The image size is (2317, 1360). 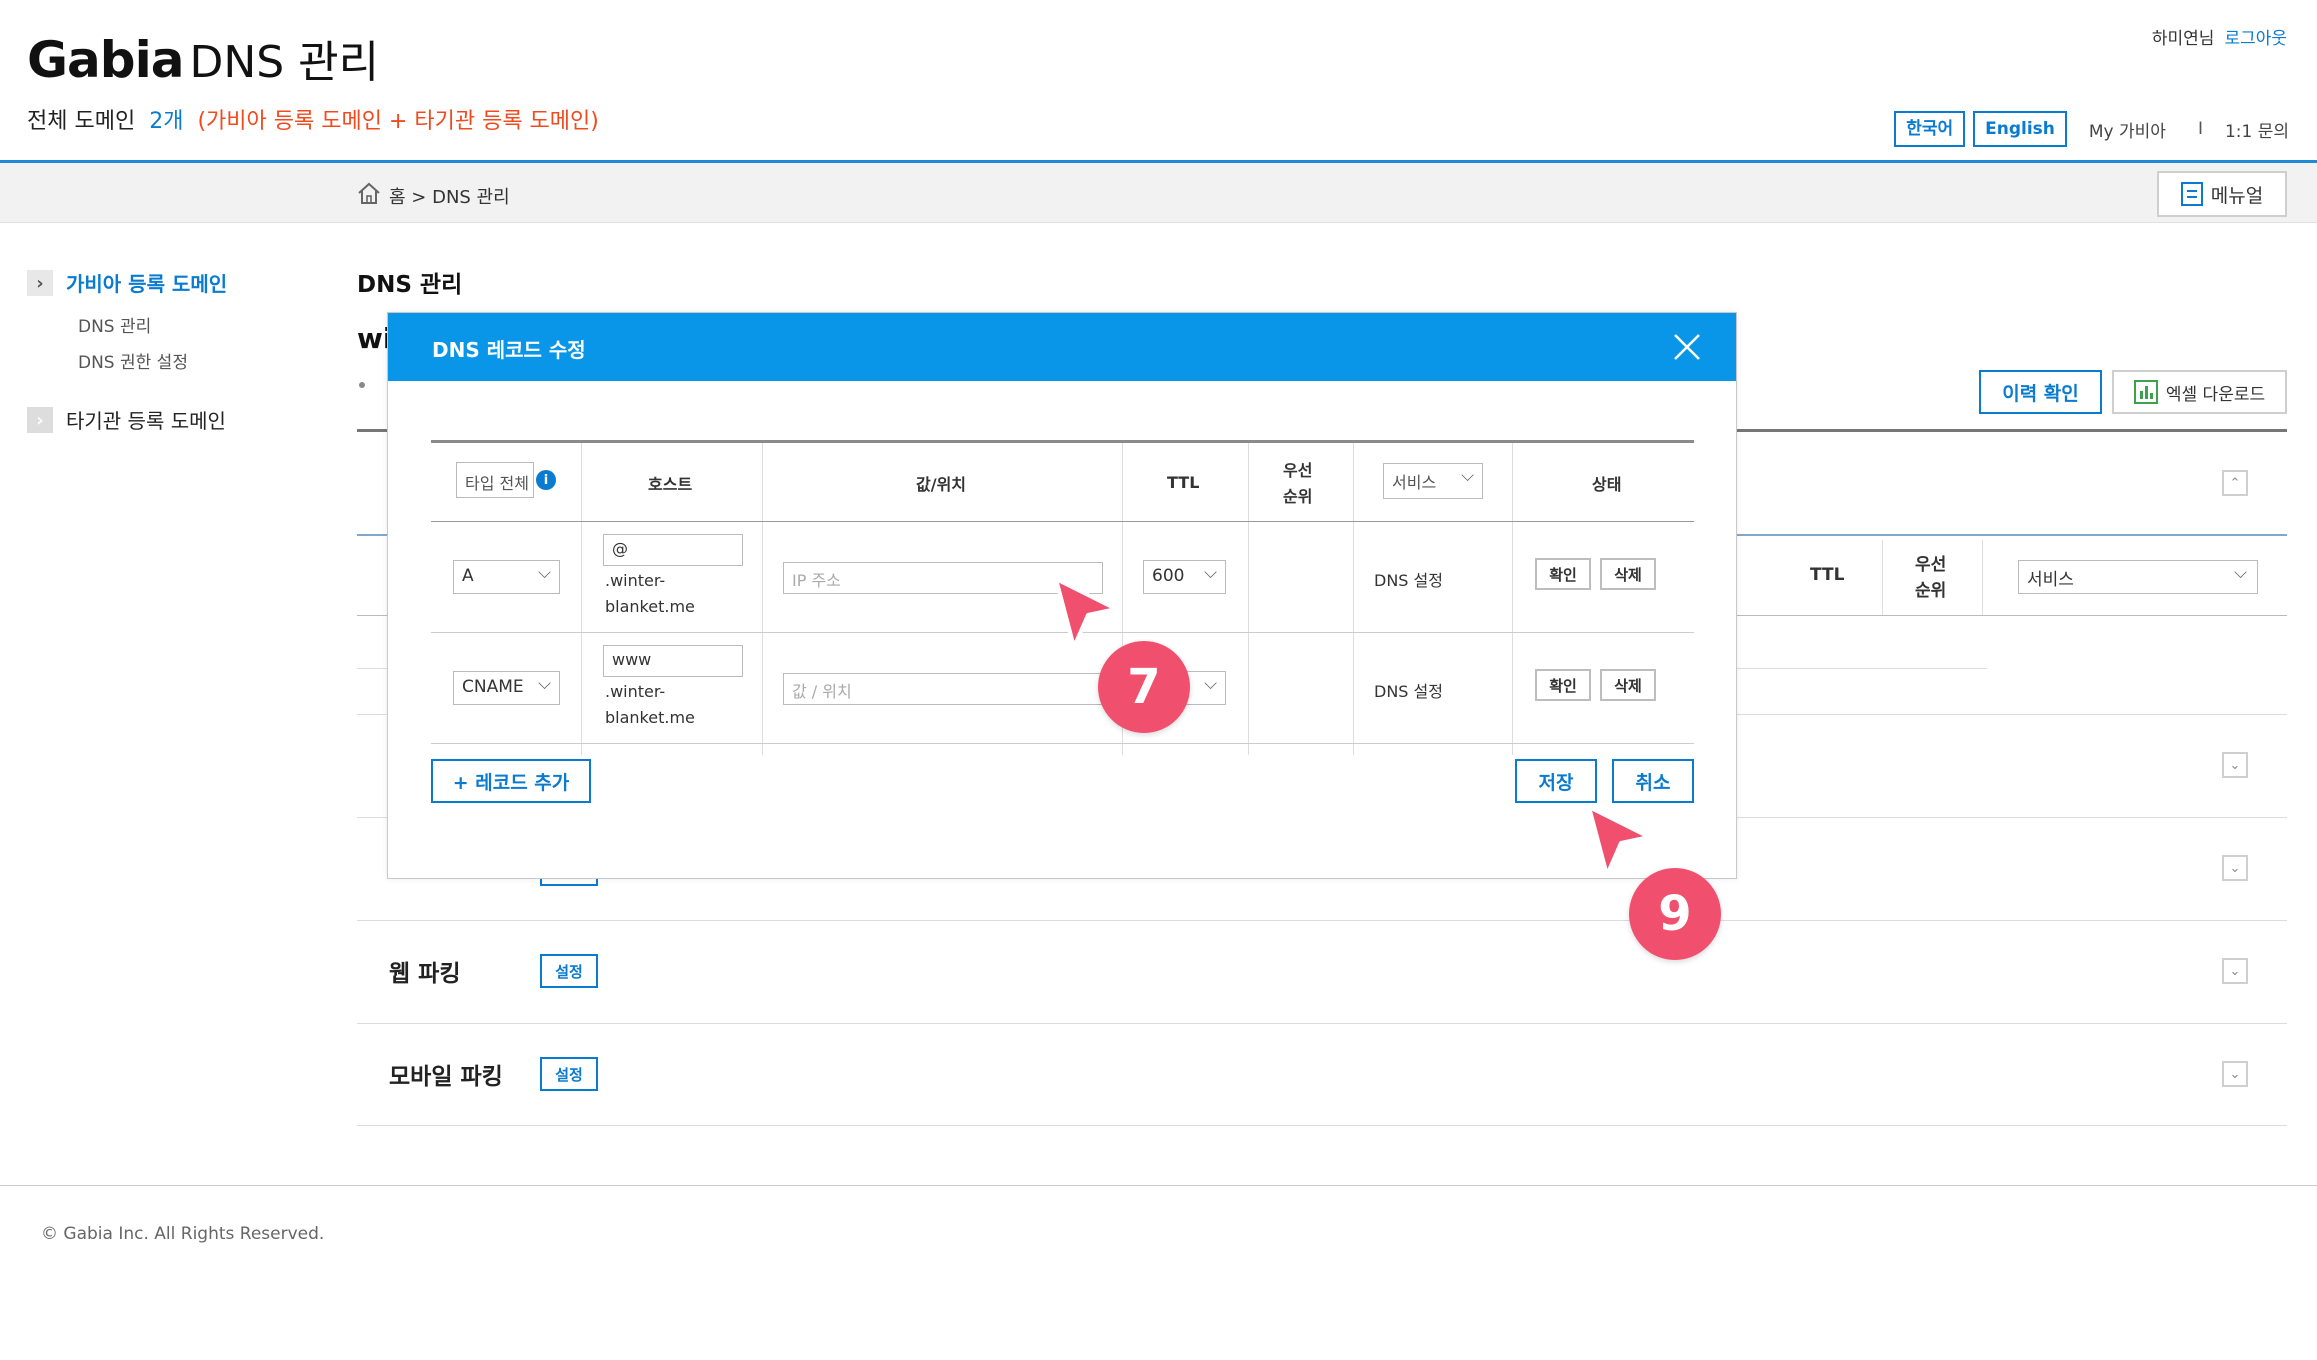 I want to click on user-info: 하미연님 로그아웃, so click(x=2219, y=36).